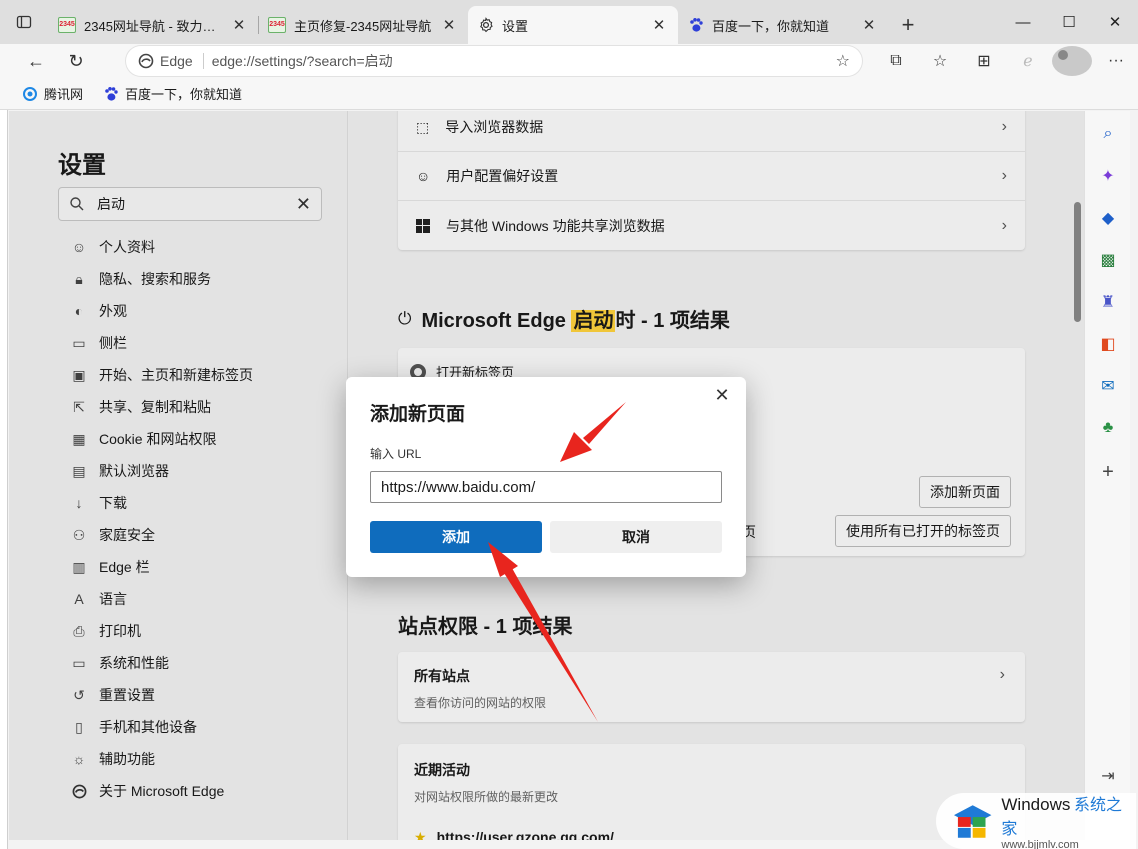 This screenshot has width=1138, height=849. I want to click on sidebar-search-icon: ⌕, so click(1108, 134).